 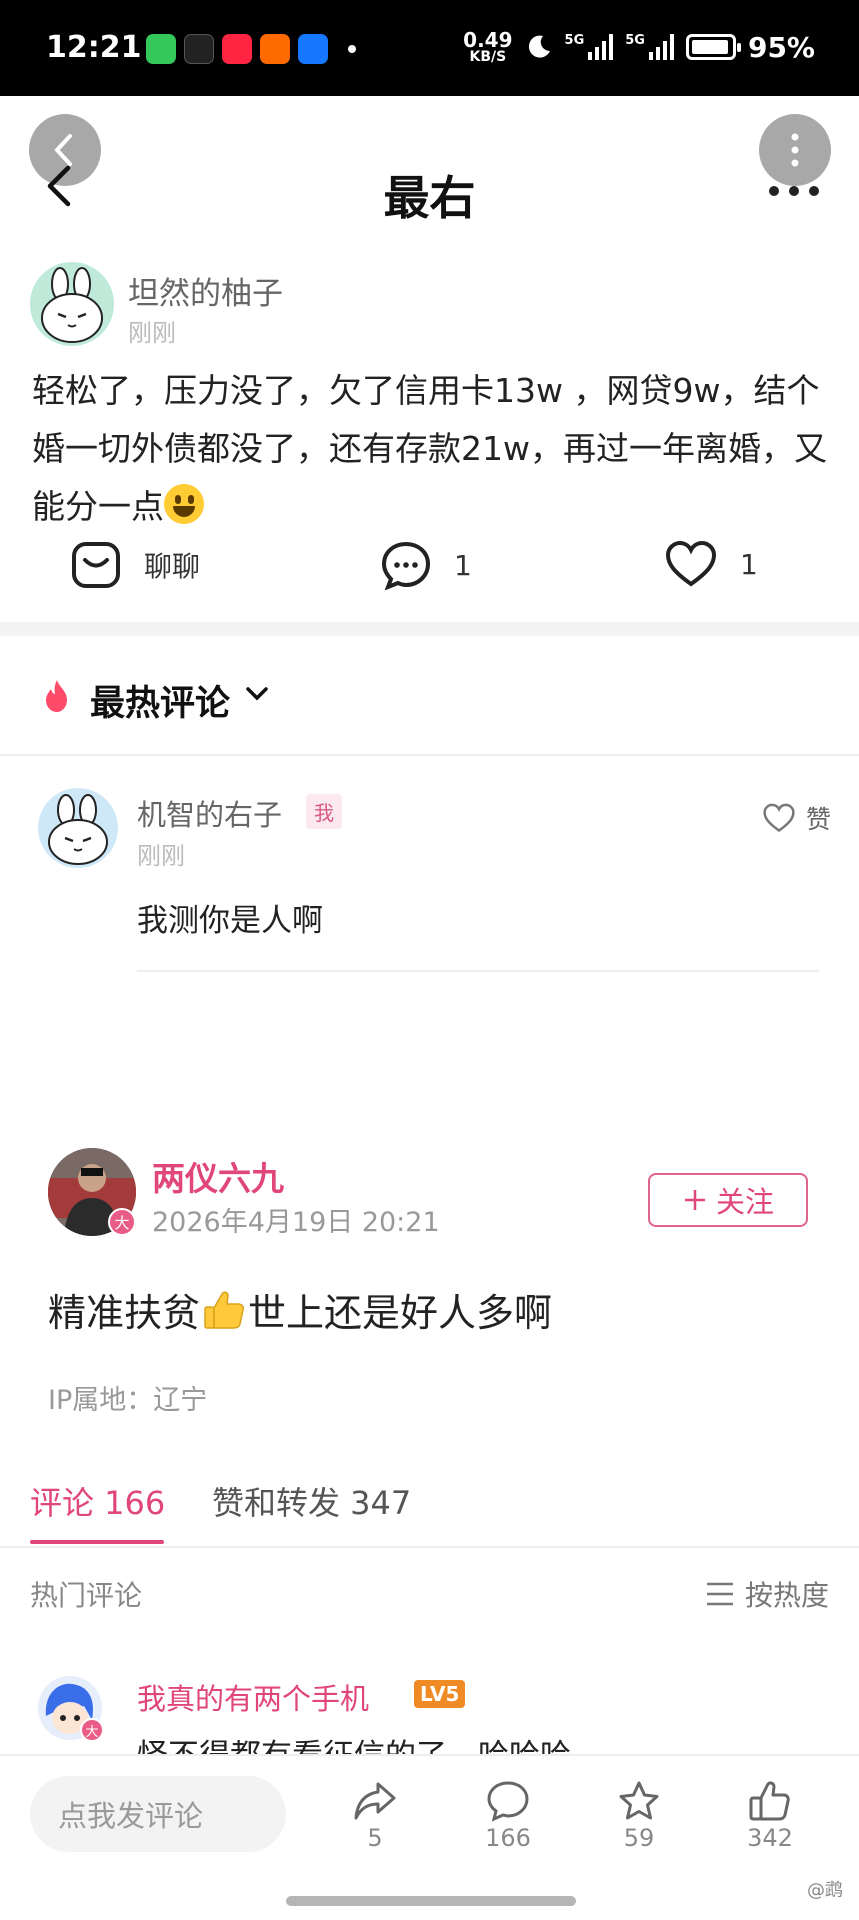 What do you see at coordinates (779, 818) in the screenshot?
I see `heart-outline-icon` at bounding box center [779, 818].